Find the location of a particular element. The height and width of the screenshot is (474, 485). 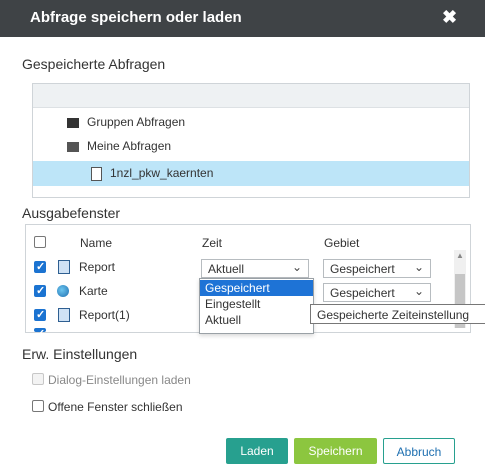

tree-node-meine: Meine Abfragen is located at coordinates (119, 146).